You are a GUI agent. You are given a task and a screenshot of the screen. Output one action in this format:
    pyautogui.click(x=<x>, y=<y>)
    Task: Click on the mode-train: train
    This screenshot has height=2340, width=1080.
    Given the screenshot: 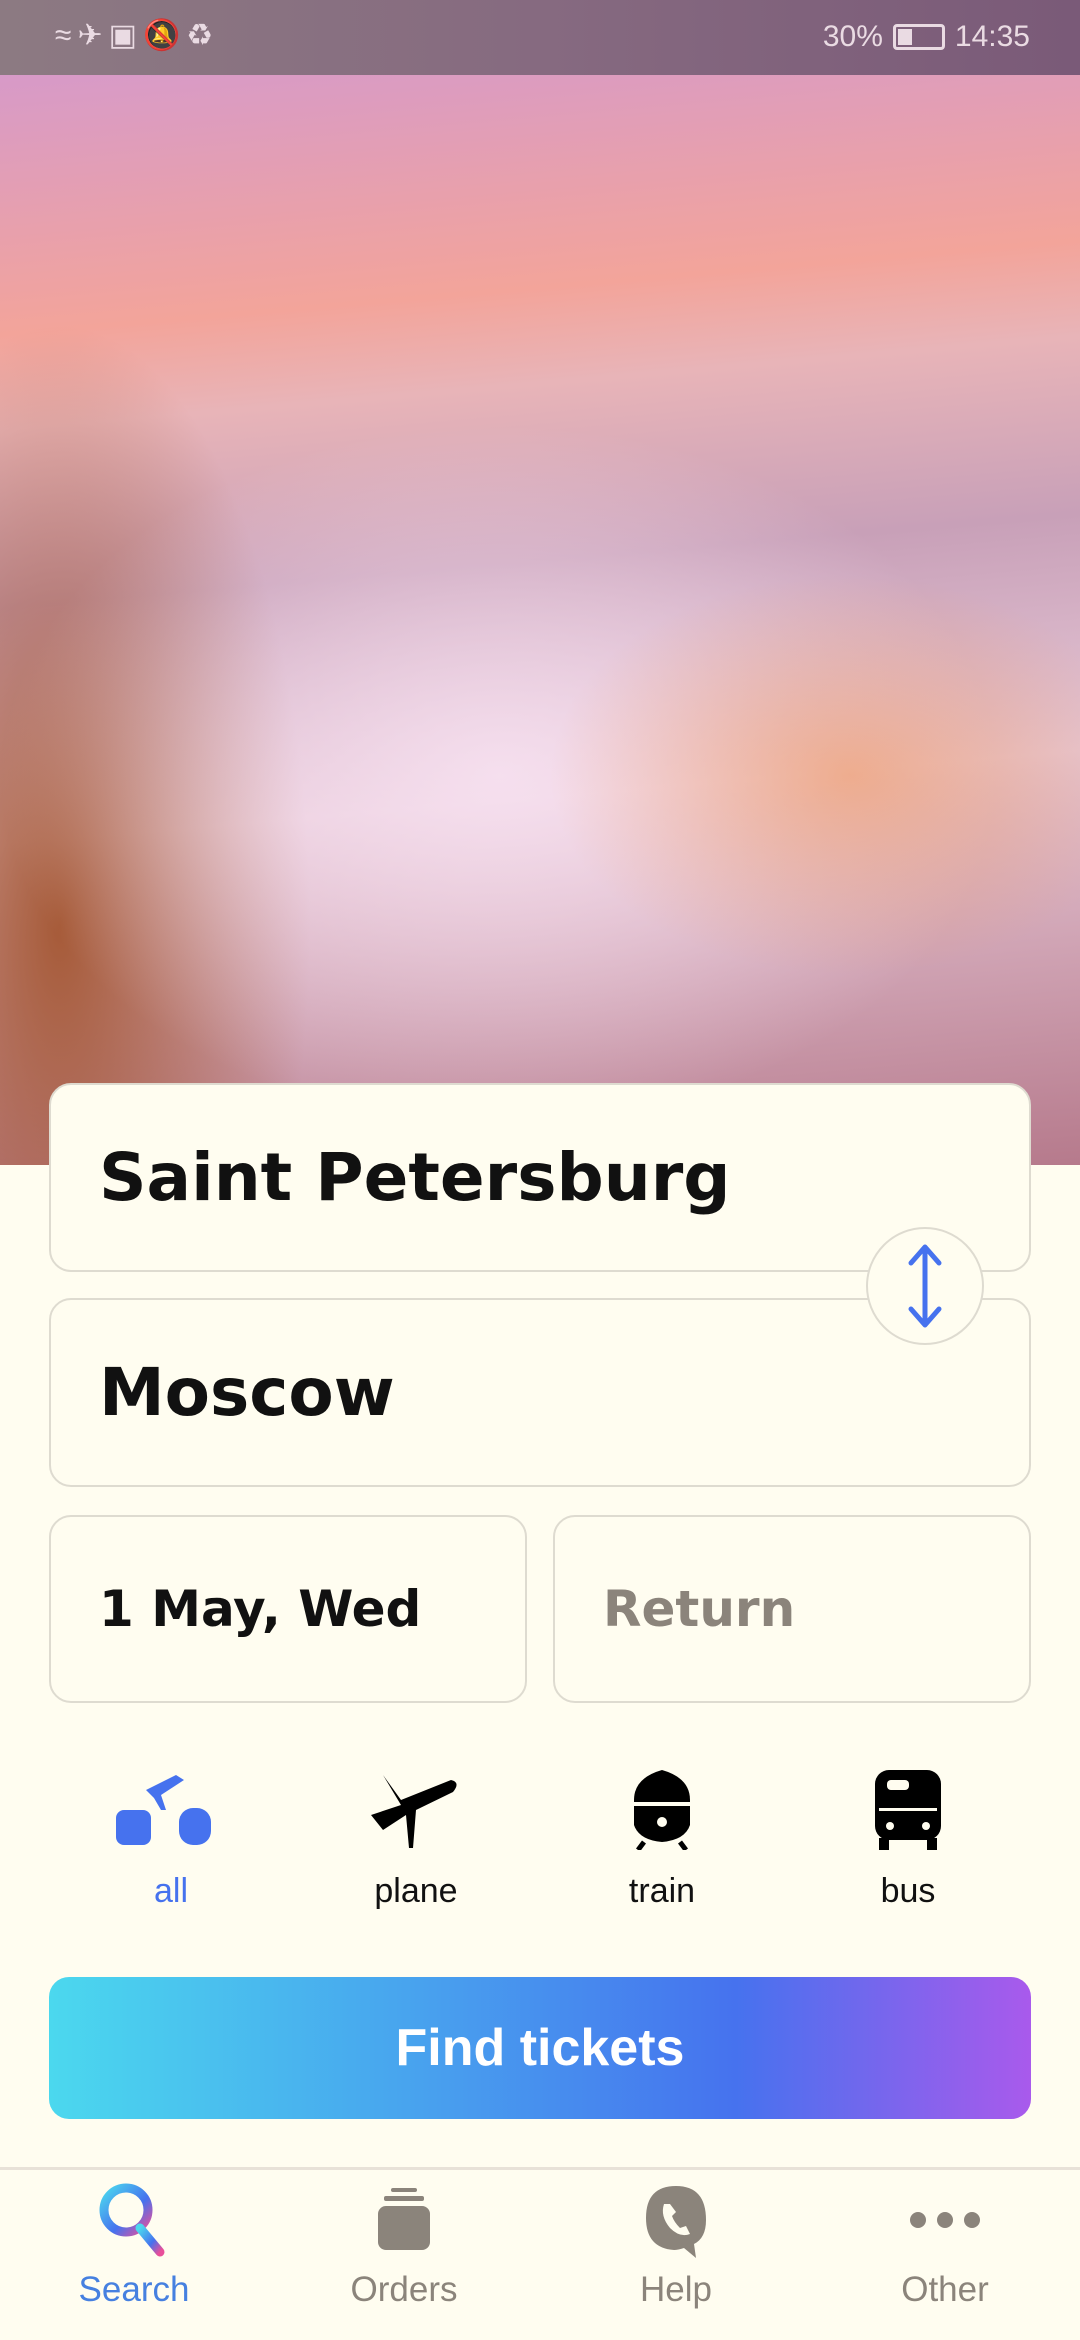 What is the action you would take?
    pyautogui.click(x=662, y=1840)
    